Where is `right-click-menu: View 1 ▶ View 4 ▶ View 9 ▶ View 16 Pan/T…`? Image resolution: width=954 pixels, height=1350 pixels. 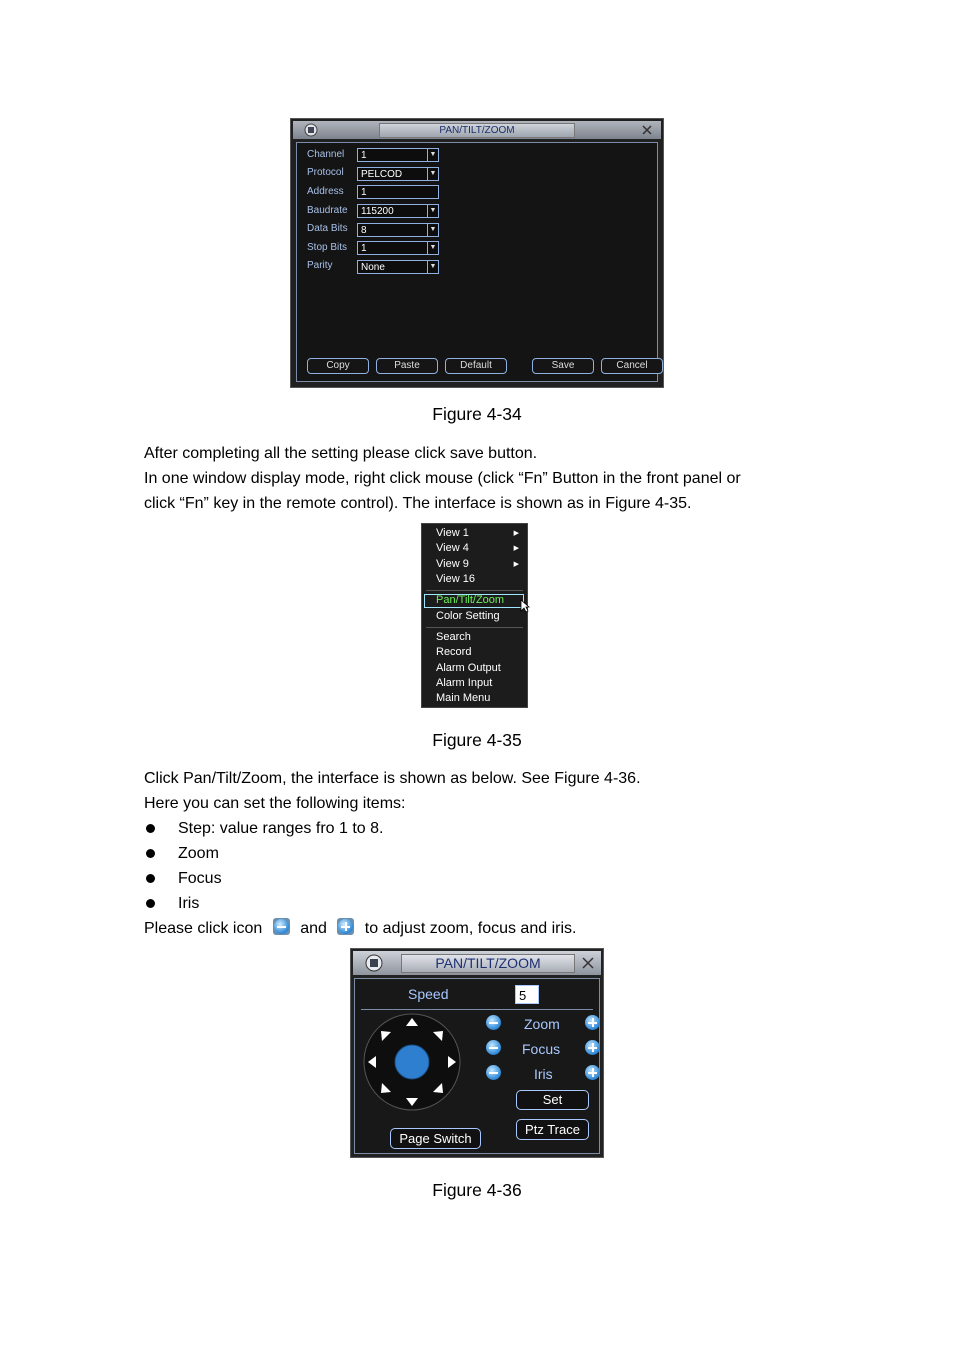 right-click-menu: View 1 ▶ View 4 ▶ View 9 ▶ View 16 Pan/T… is located at coordinates (475, 615).